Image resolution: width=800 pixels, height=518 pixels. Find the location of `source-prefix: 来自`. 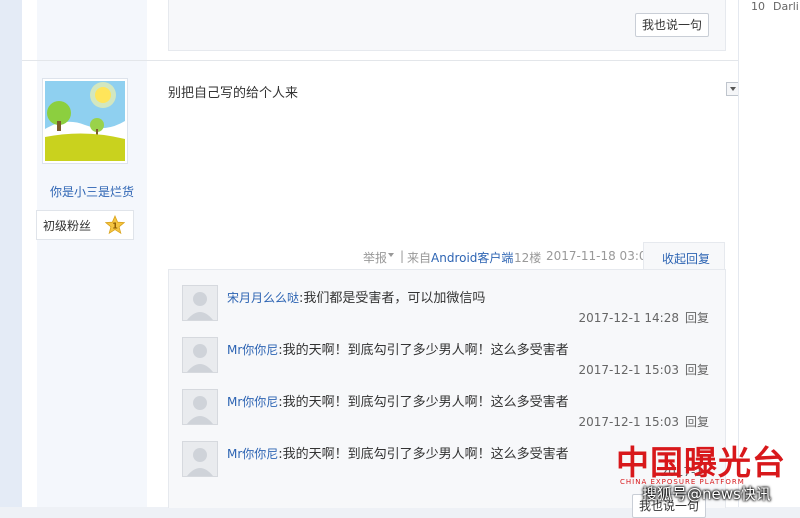

source-prefix: 来自 is located at coordinates (419, 258).